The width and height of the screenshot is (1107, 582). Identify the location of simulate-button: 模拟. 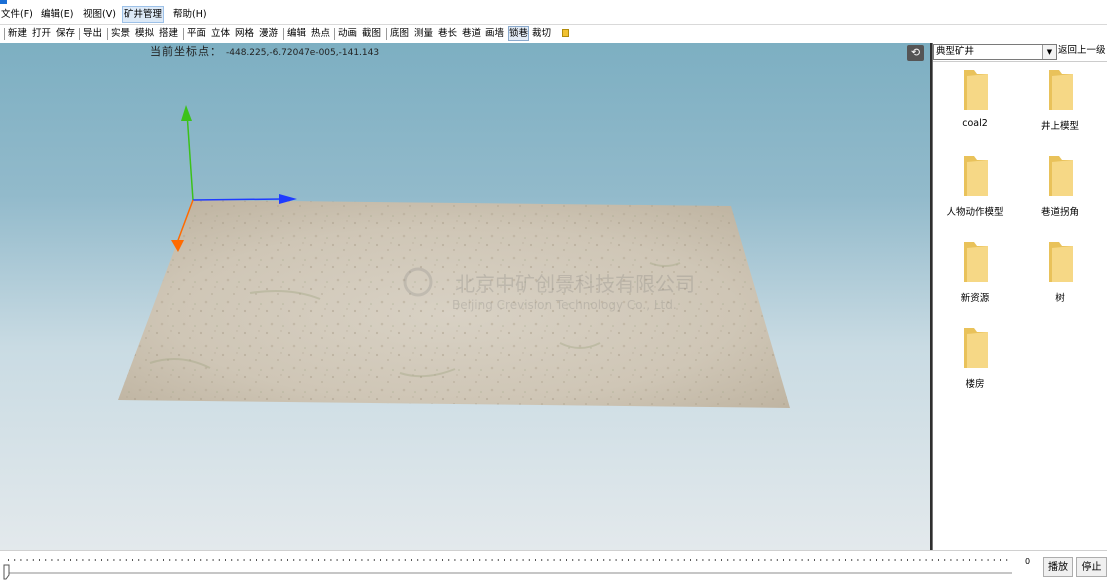
(144, 33).